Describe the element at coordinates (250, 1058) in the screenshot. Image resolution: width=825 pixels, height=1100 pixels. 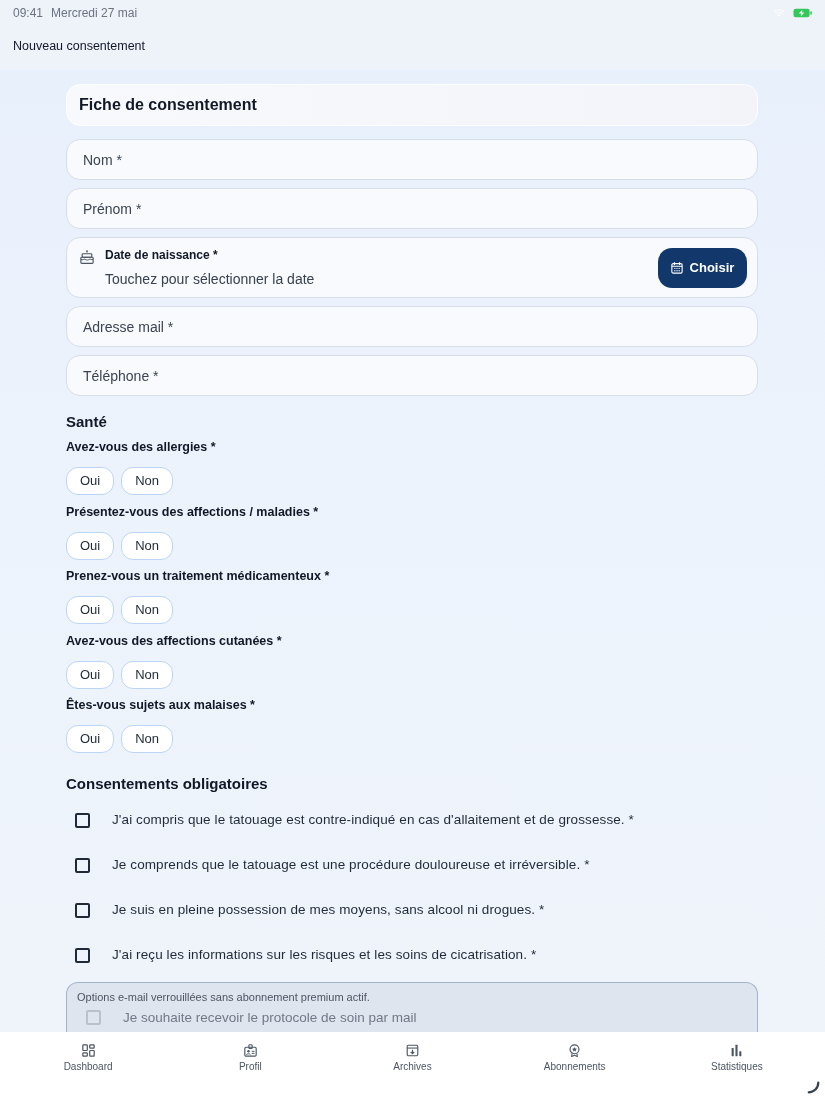
I see `tab-button: Profil` at that location.